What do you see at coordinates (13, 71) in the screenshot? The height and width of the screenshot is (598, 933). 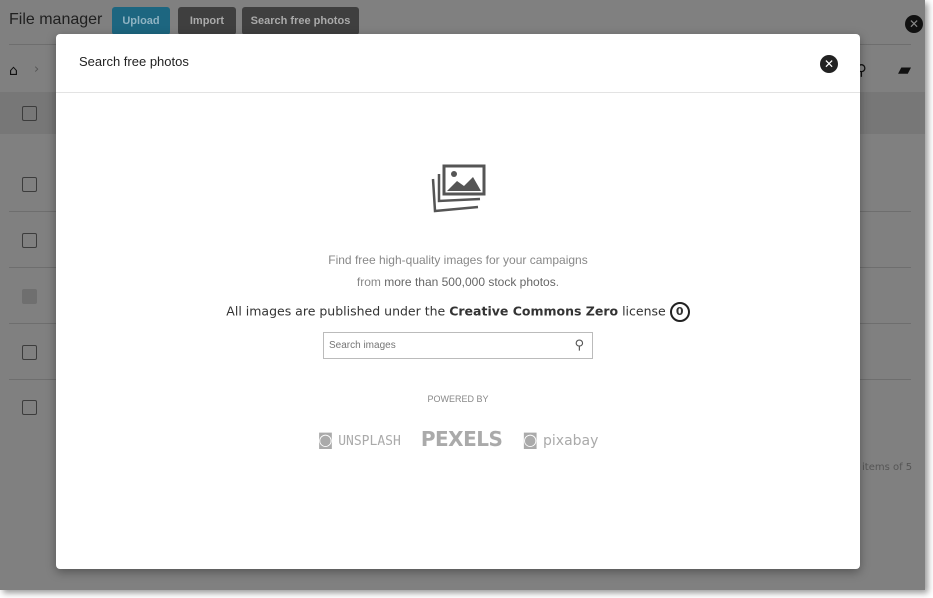 I see `home-icon: ⌂` at bounding box center [13, 71].